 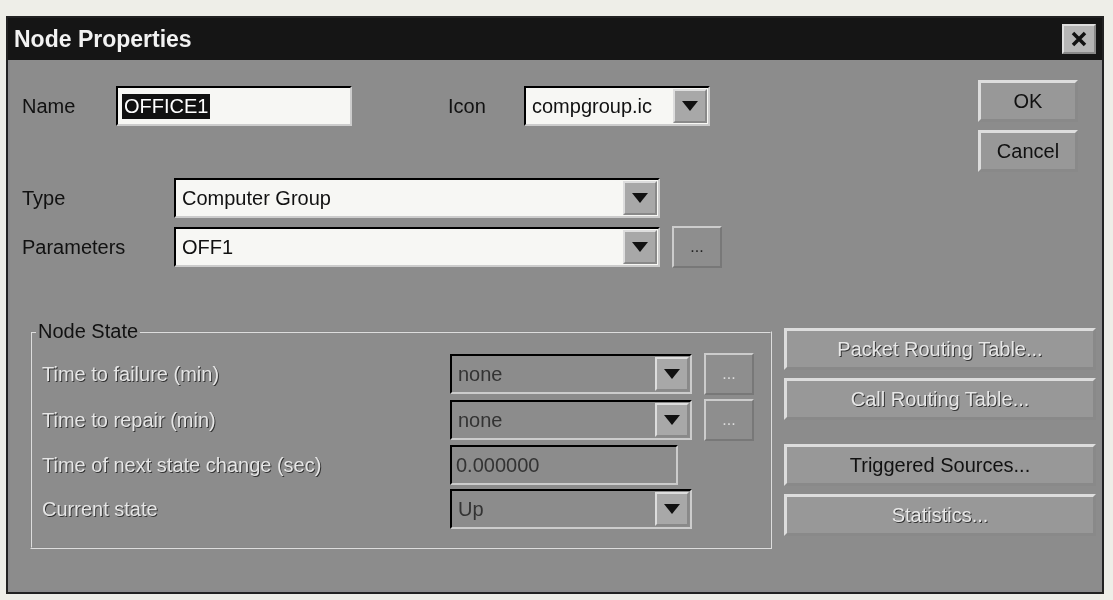 I want to click on close-icon, so click(x=1079, y=39).